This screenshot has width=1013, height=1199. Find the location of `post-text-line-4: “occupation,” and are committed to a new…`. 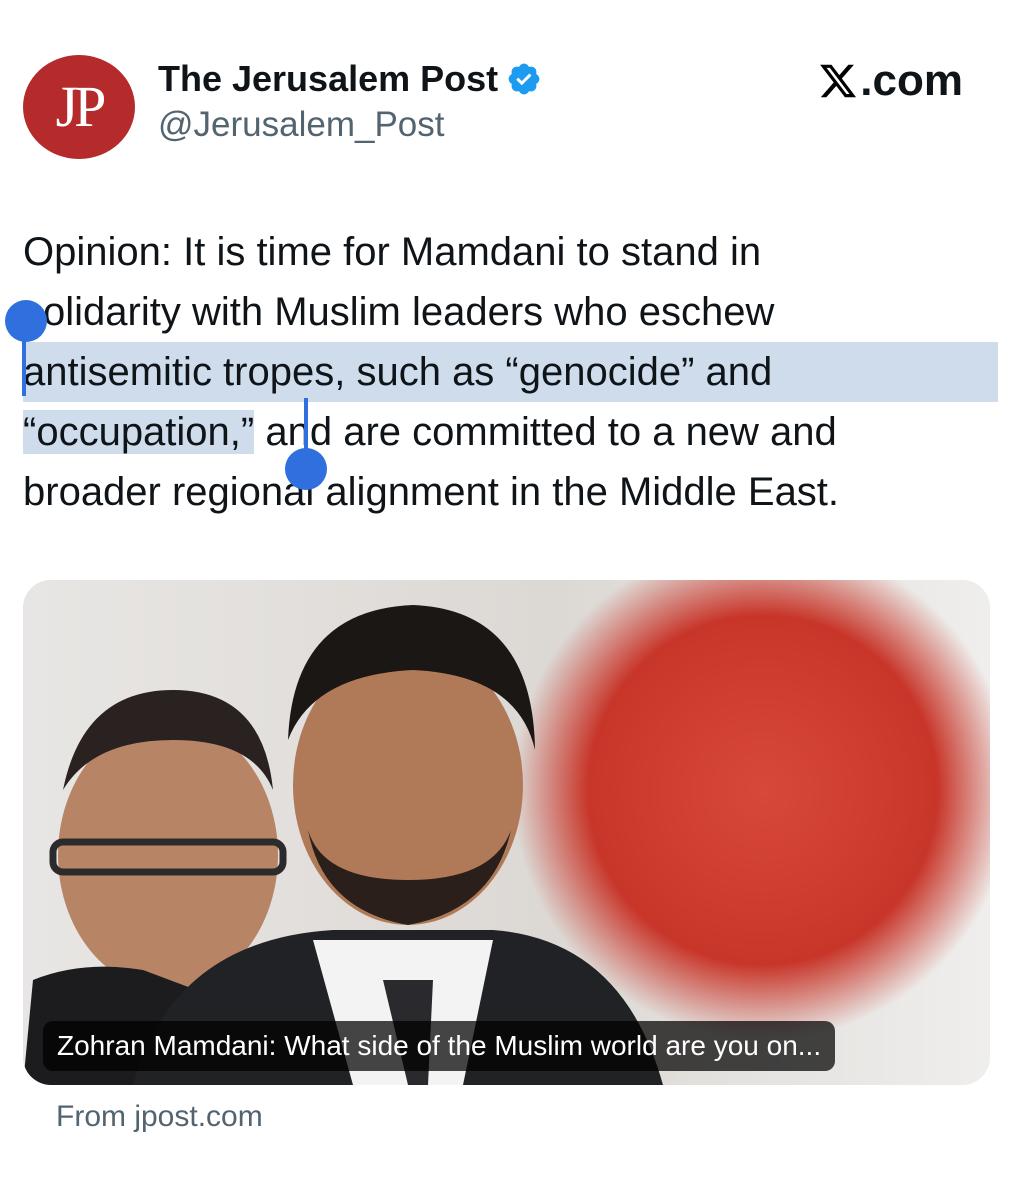

post-text-line-4: “occupation,” and are committed to a new… is located at coordinates (510, 432).